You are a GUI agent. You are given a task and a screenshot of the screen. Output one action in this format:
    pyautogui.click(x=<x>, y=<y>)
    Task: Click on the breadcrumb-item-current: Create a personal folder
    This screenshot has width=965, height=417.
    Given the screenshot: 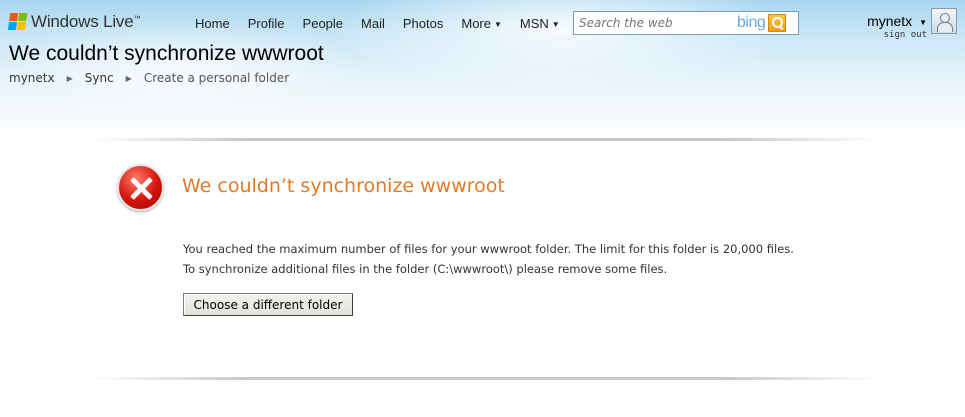 What is the action you would take?
    pyautogui.click(x=216, y=78)
    